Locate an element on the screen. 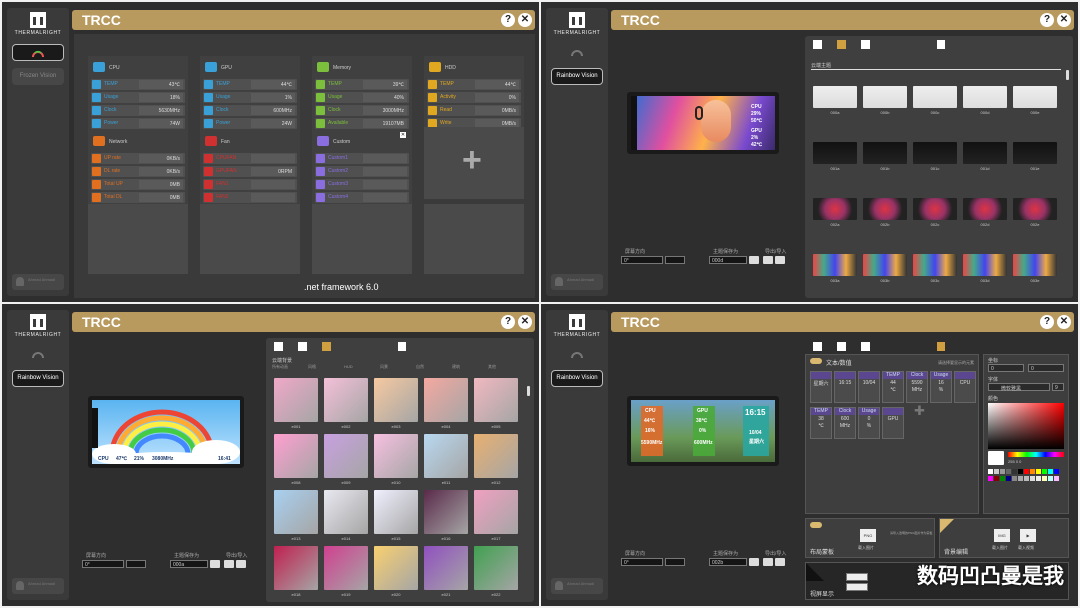 This screenshot has height=608, width=1080. y-input: 0 is located at coordinates (1046, 368).